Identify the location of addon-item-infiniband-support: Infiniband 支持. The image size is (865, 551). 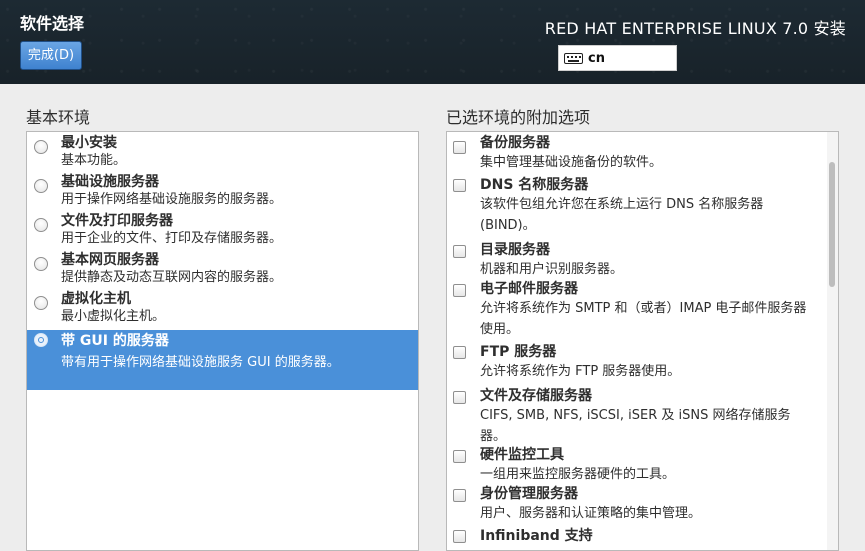
(633, 536).